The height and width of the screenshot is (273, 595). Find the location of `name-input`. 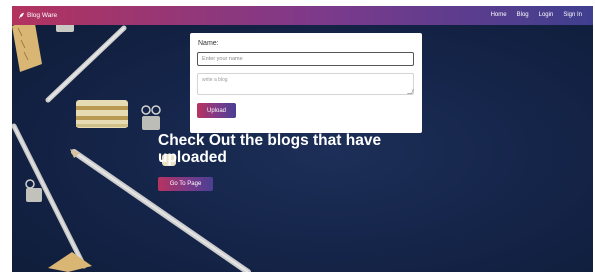

name-input is located at coordinates (305, 59).